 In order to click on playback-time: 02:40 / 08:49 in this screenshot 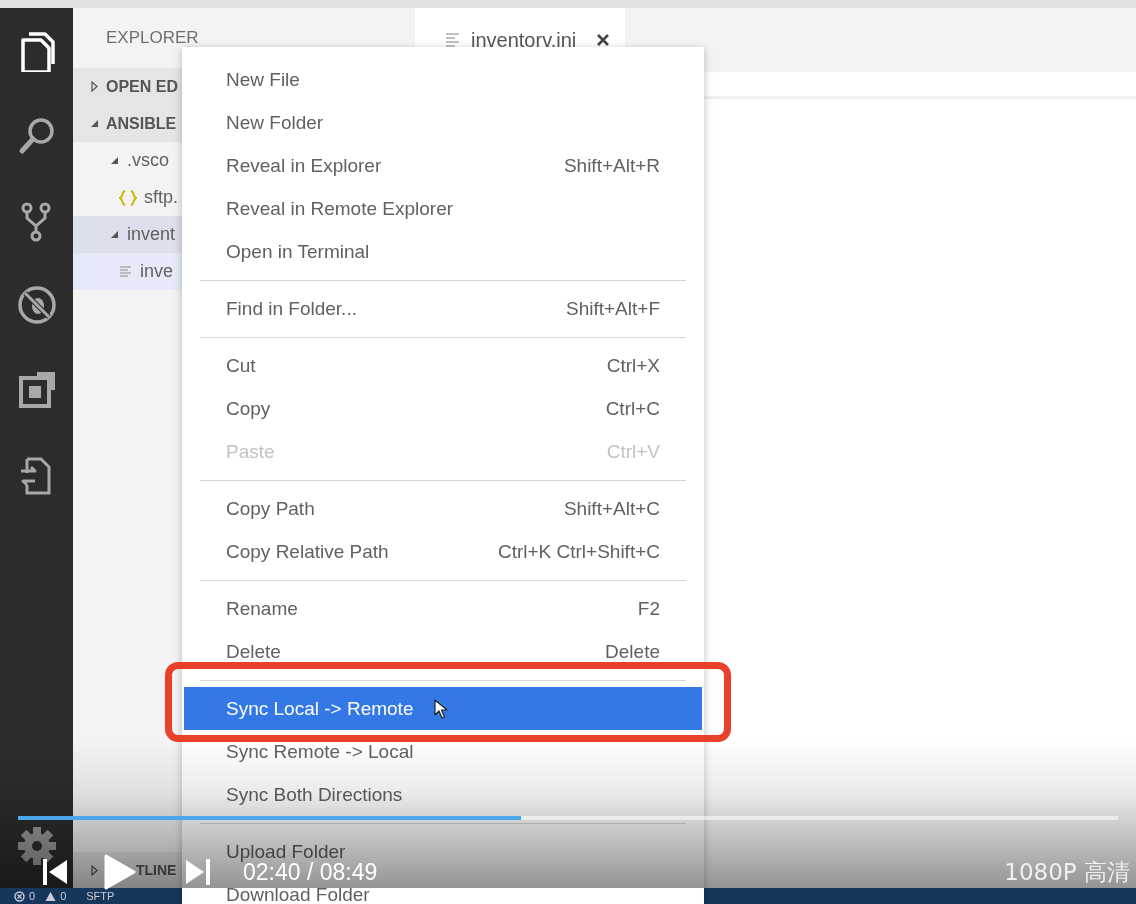, I will do `click(310, 872)`.